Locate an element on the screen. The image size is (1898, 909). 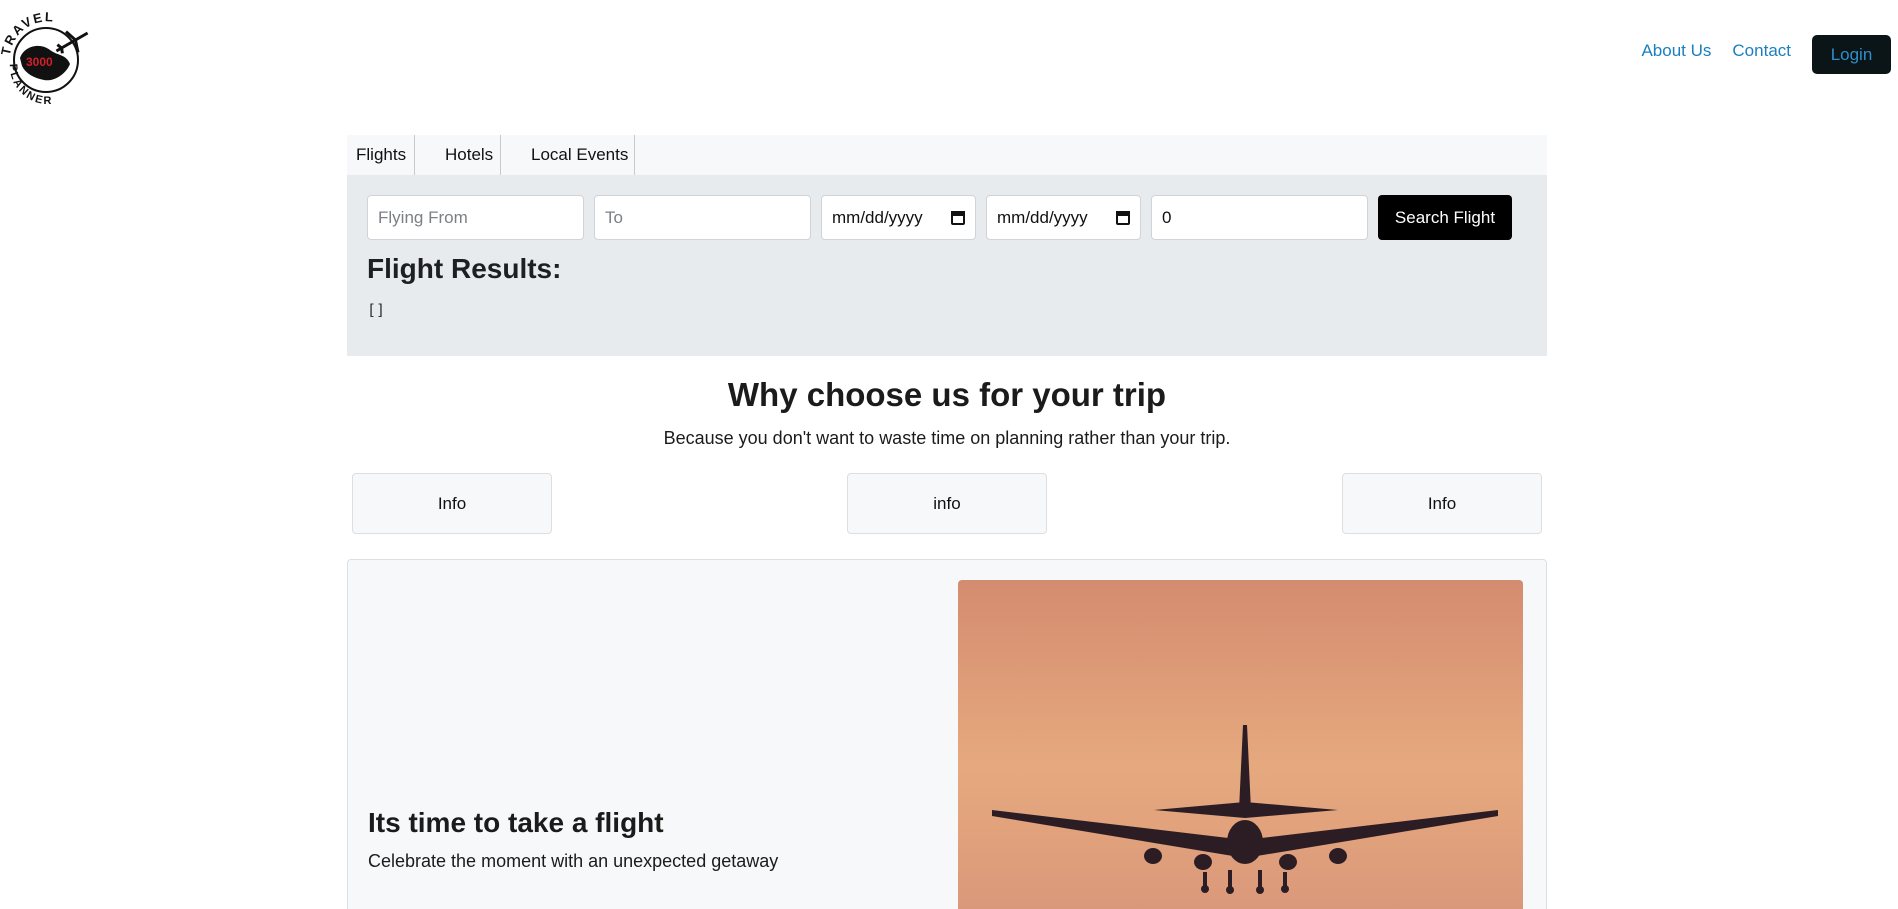
search-flight-button: Search Flight is located at coordinates (1445, 217).